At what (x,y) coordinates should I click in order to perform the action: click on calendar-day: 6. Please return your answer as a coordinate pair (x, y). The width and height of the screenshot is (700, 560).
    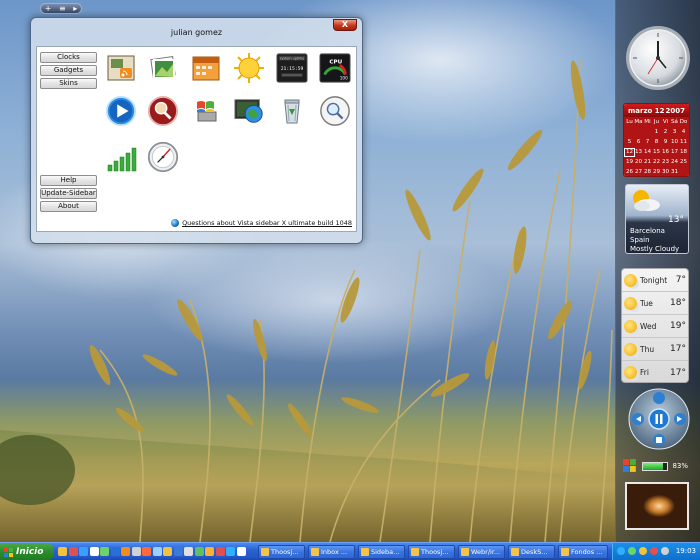
    Looking at the image, I should click on (638, 142).